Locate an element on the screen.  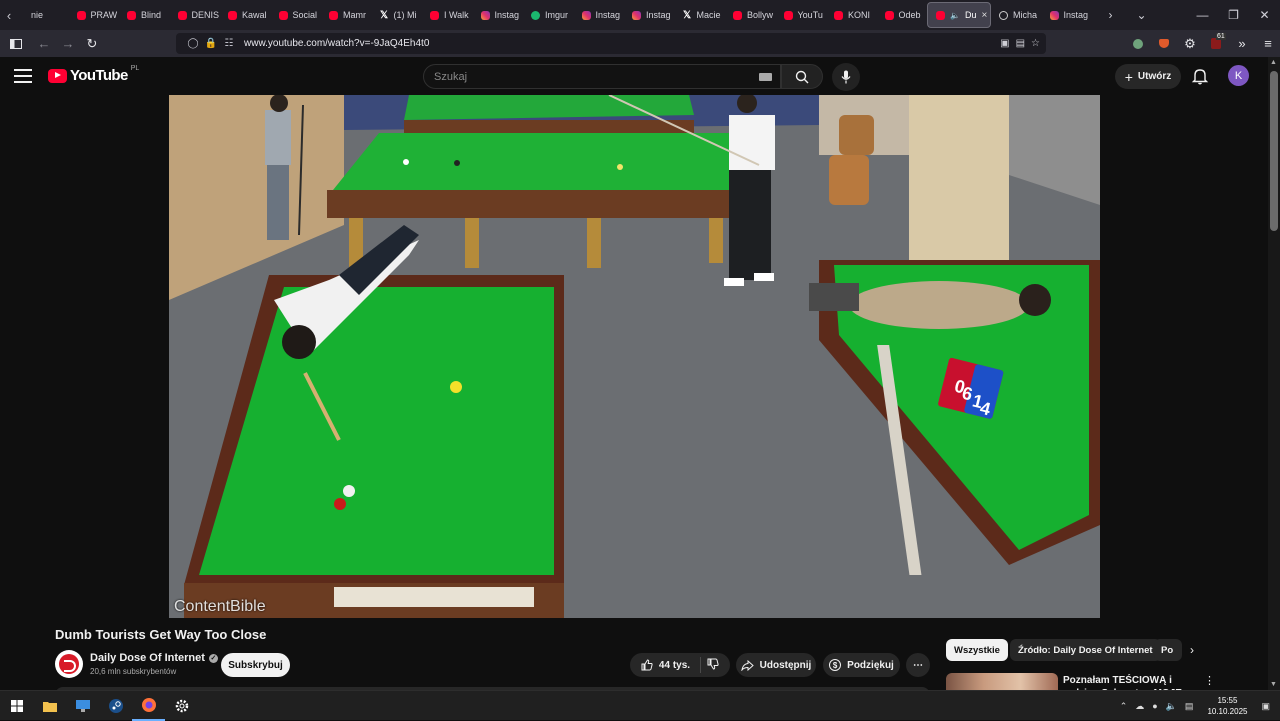
tab-10: Imgur is located at coordinates (548, 15).